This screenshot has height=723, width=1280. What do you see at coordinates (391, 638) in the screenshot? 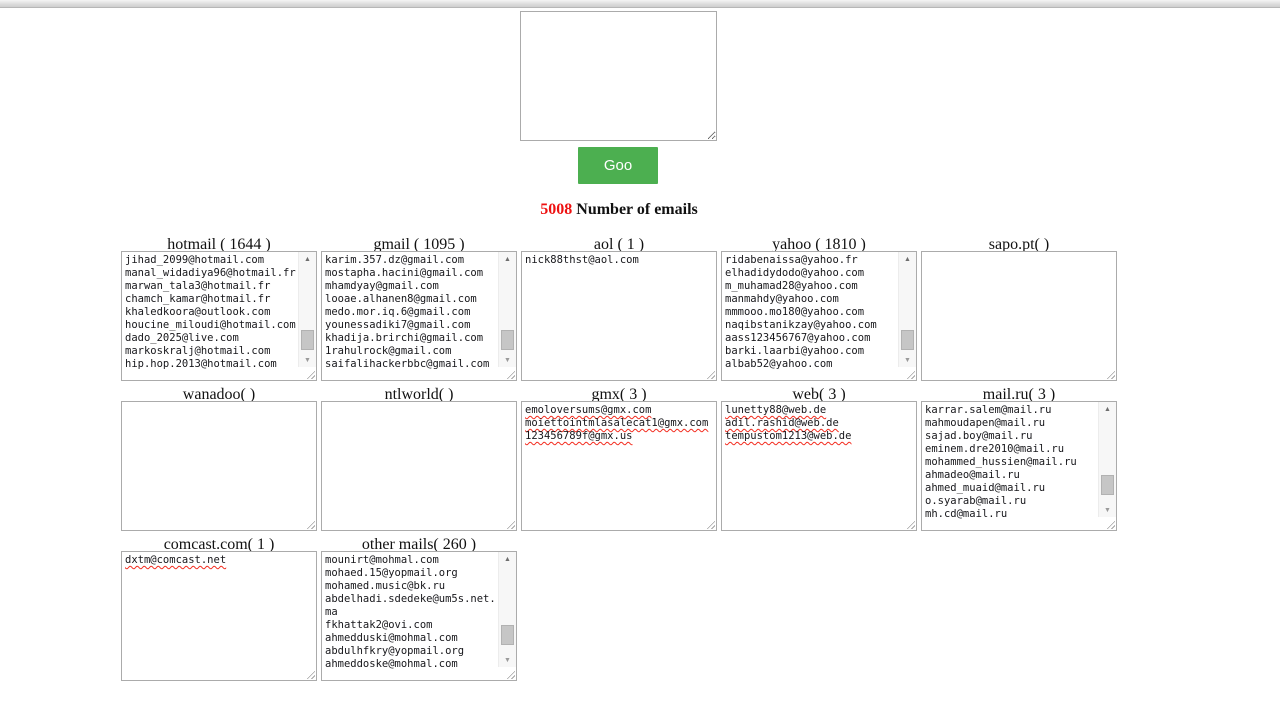
I see `email-item: ahmedduski@mohmal.com` at bounding box center [391, 638].